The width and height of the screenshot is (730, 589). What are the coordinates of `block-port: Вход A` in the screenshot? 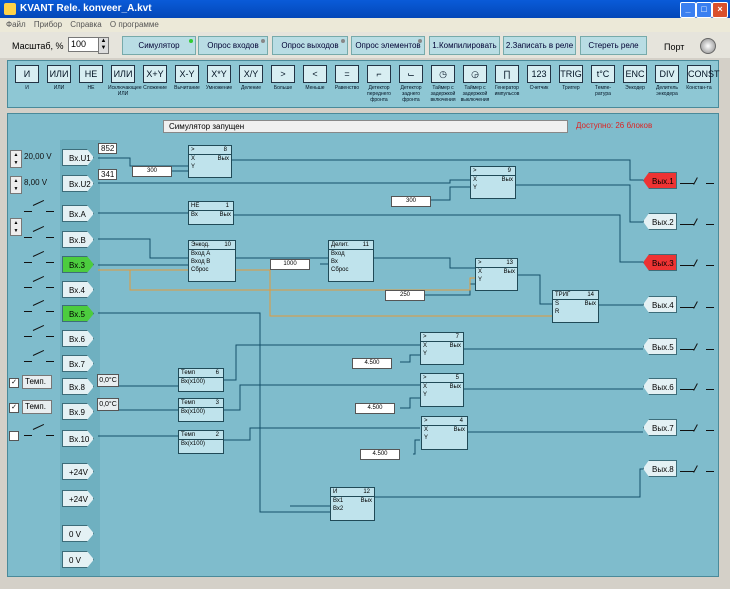 It's located at (201, 254).